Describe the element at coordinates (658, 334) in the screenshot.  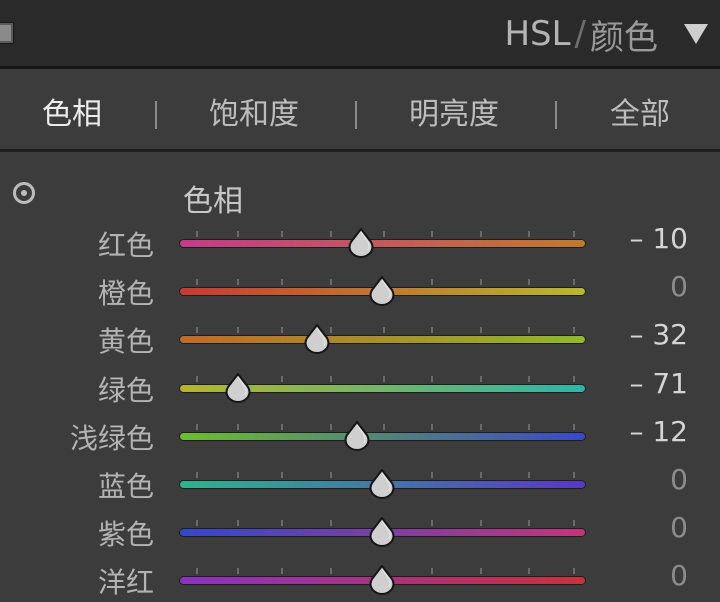
I see `slider-value: – 32` at that location.